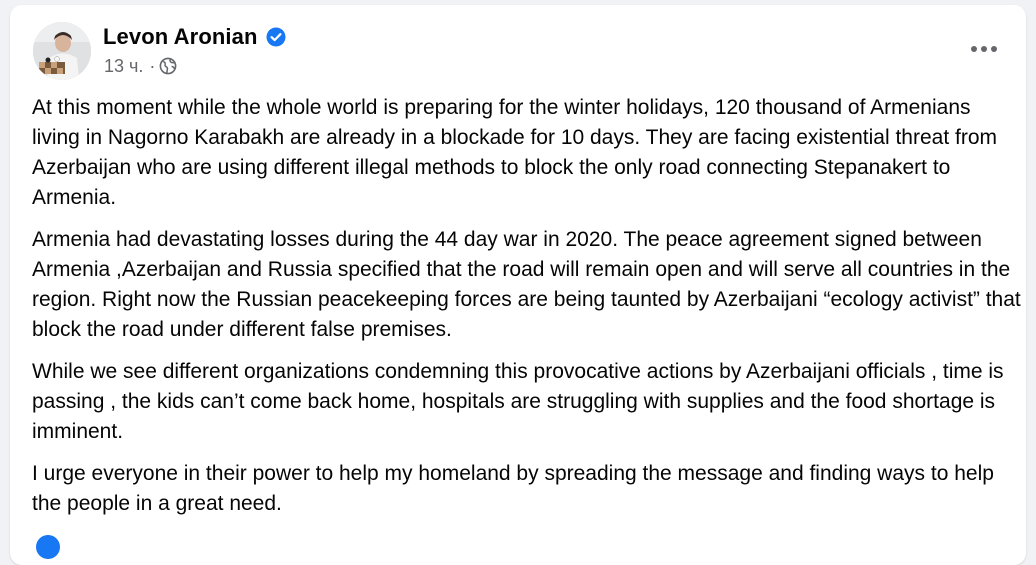 The width and height of the screenshot is (1036, 565). What do you see at coordinates (180, 37) in the screenshot?
I see `author-name: Levon Aronian` at bounding box center [180, 37].